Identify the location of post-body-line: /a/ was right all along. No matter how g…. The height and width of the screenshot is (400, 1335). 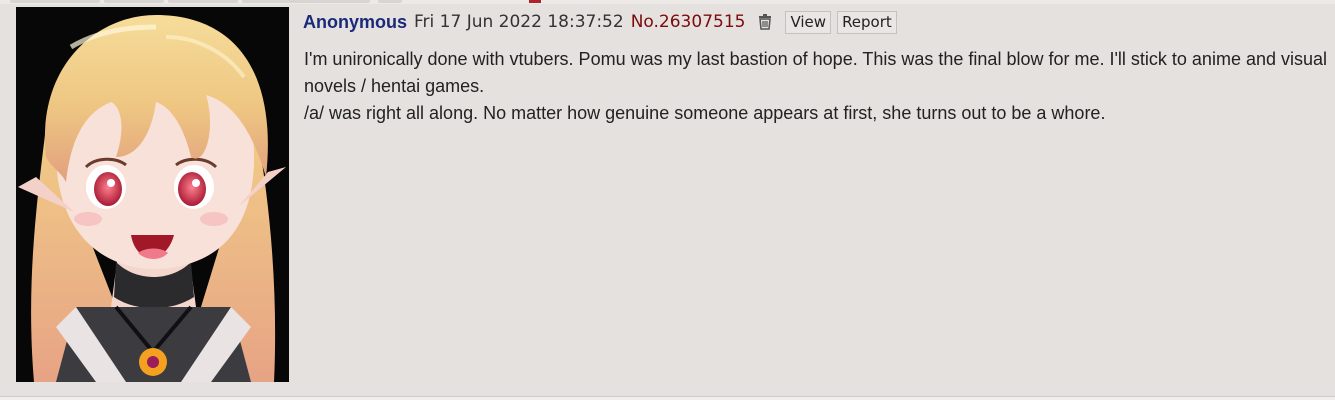
(705, 113).